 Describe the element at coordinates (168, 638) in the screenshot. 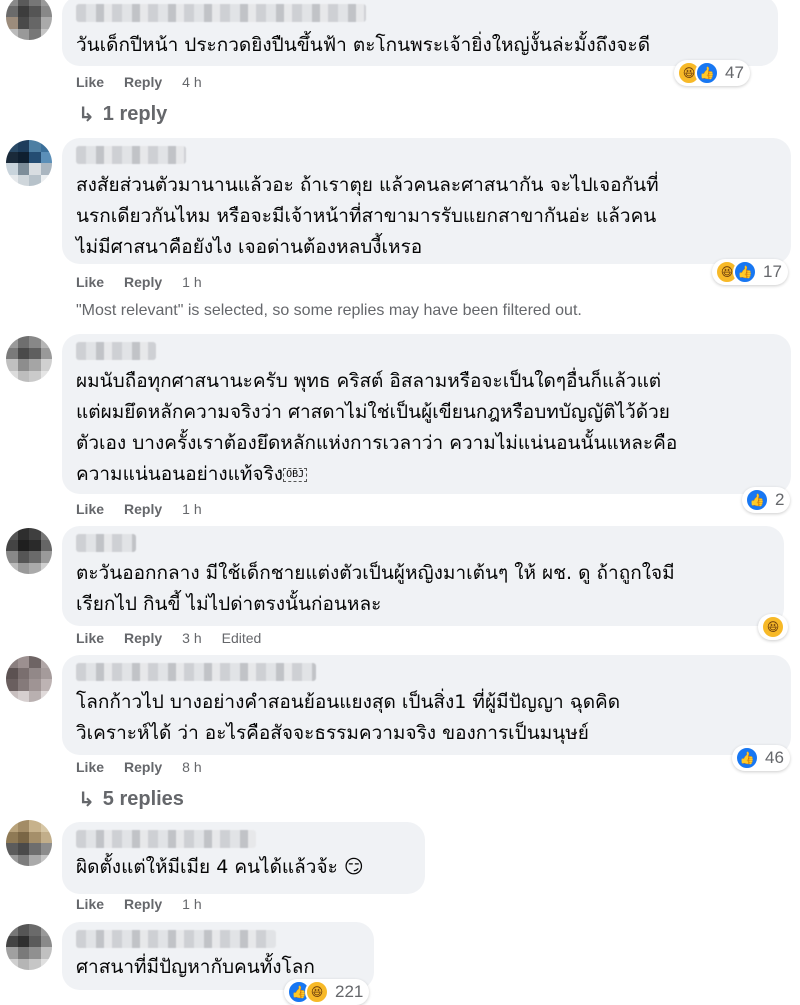

I see `comment-actions: Like Reply 3 h Edited` at that location.